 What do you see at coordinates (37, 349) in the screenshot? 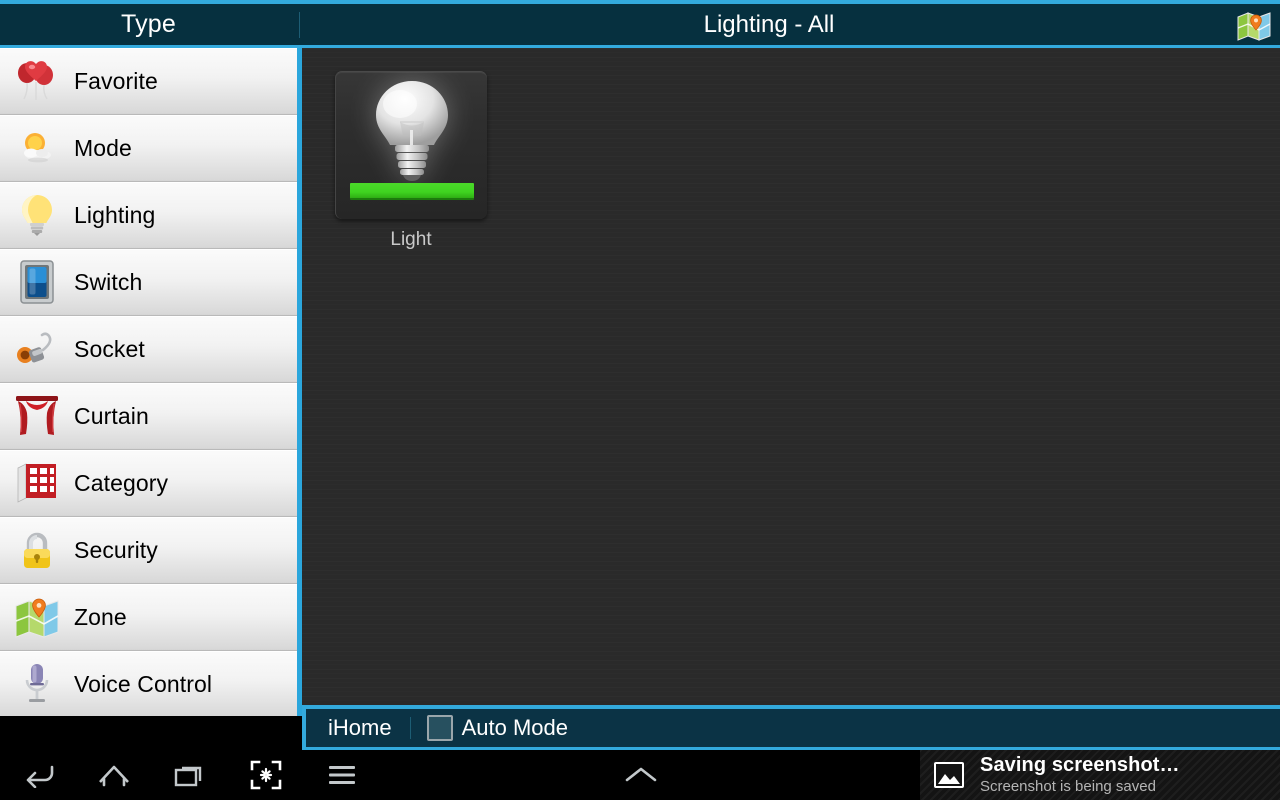
I see `socket-plug-icon` at bounding box center [37, 349].